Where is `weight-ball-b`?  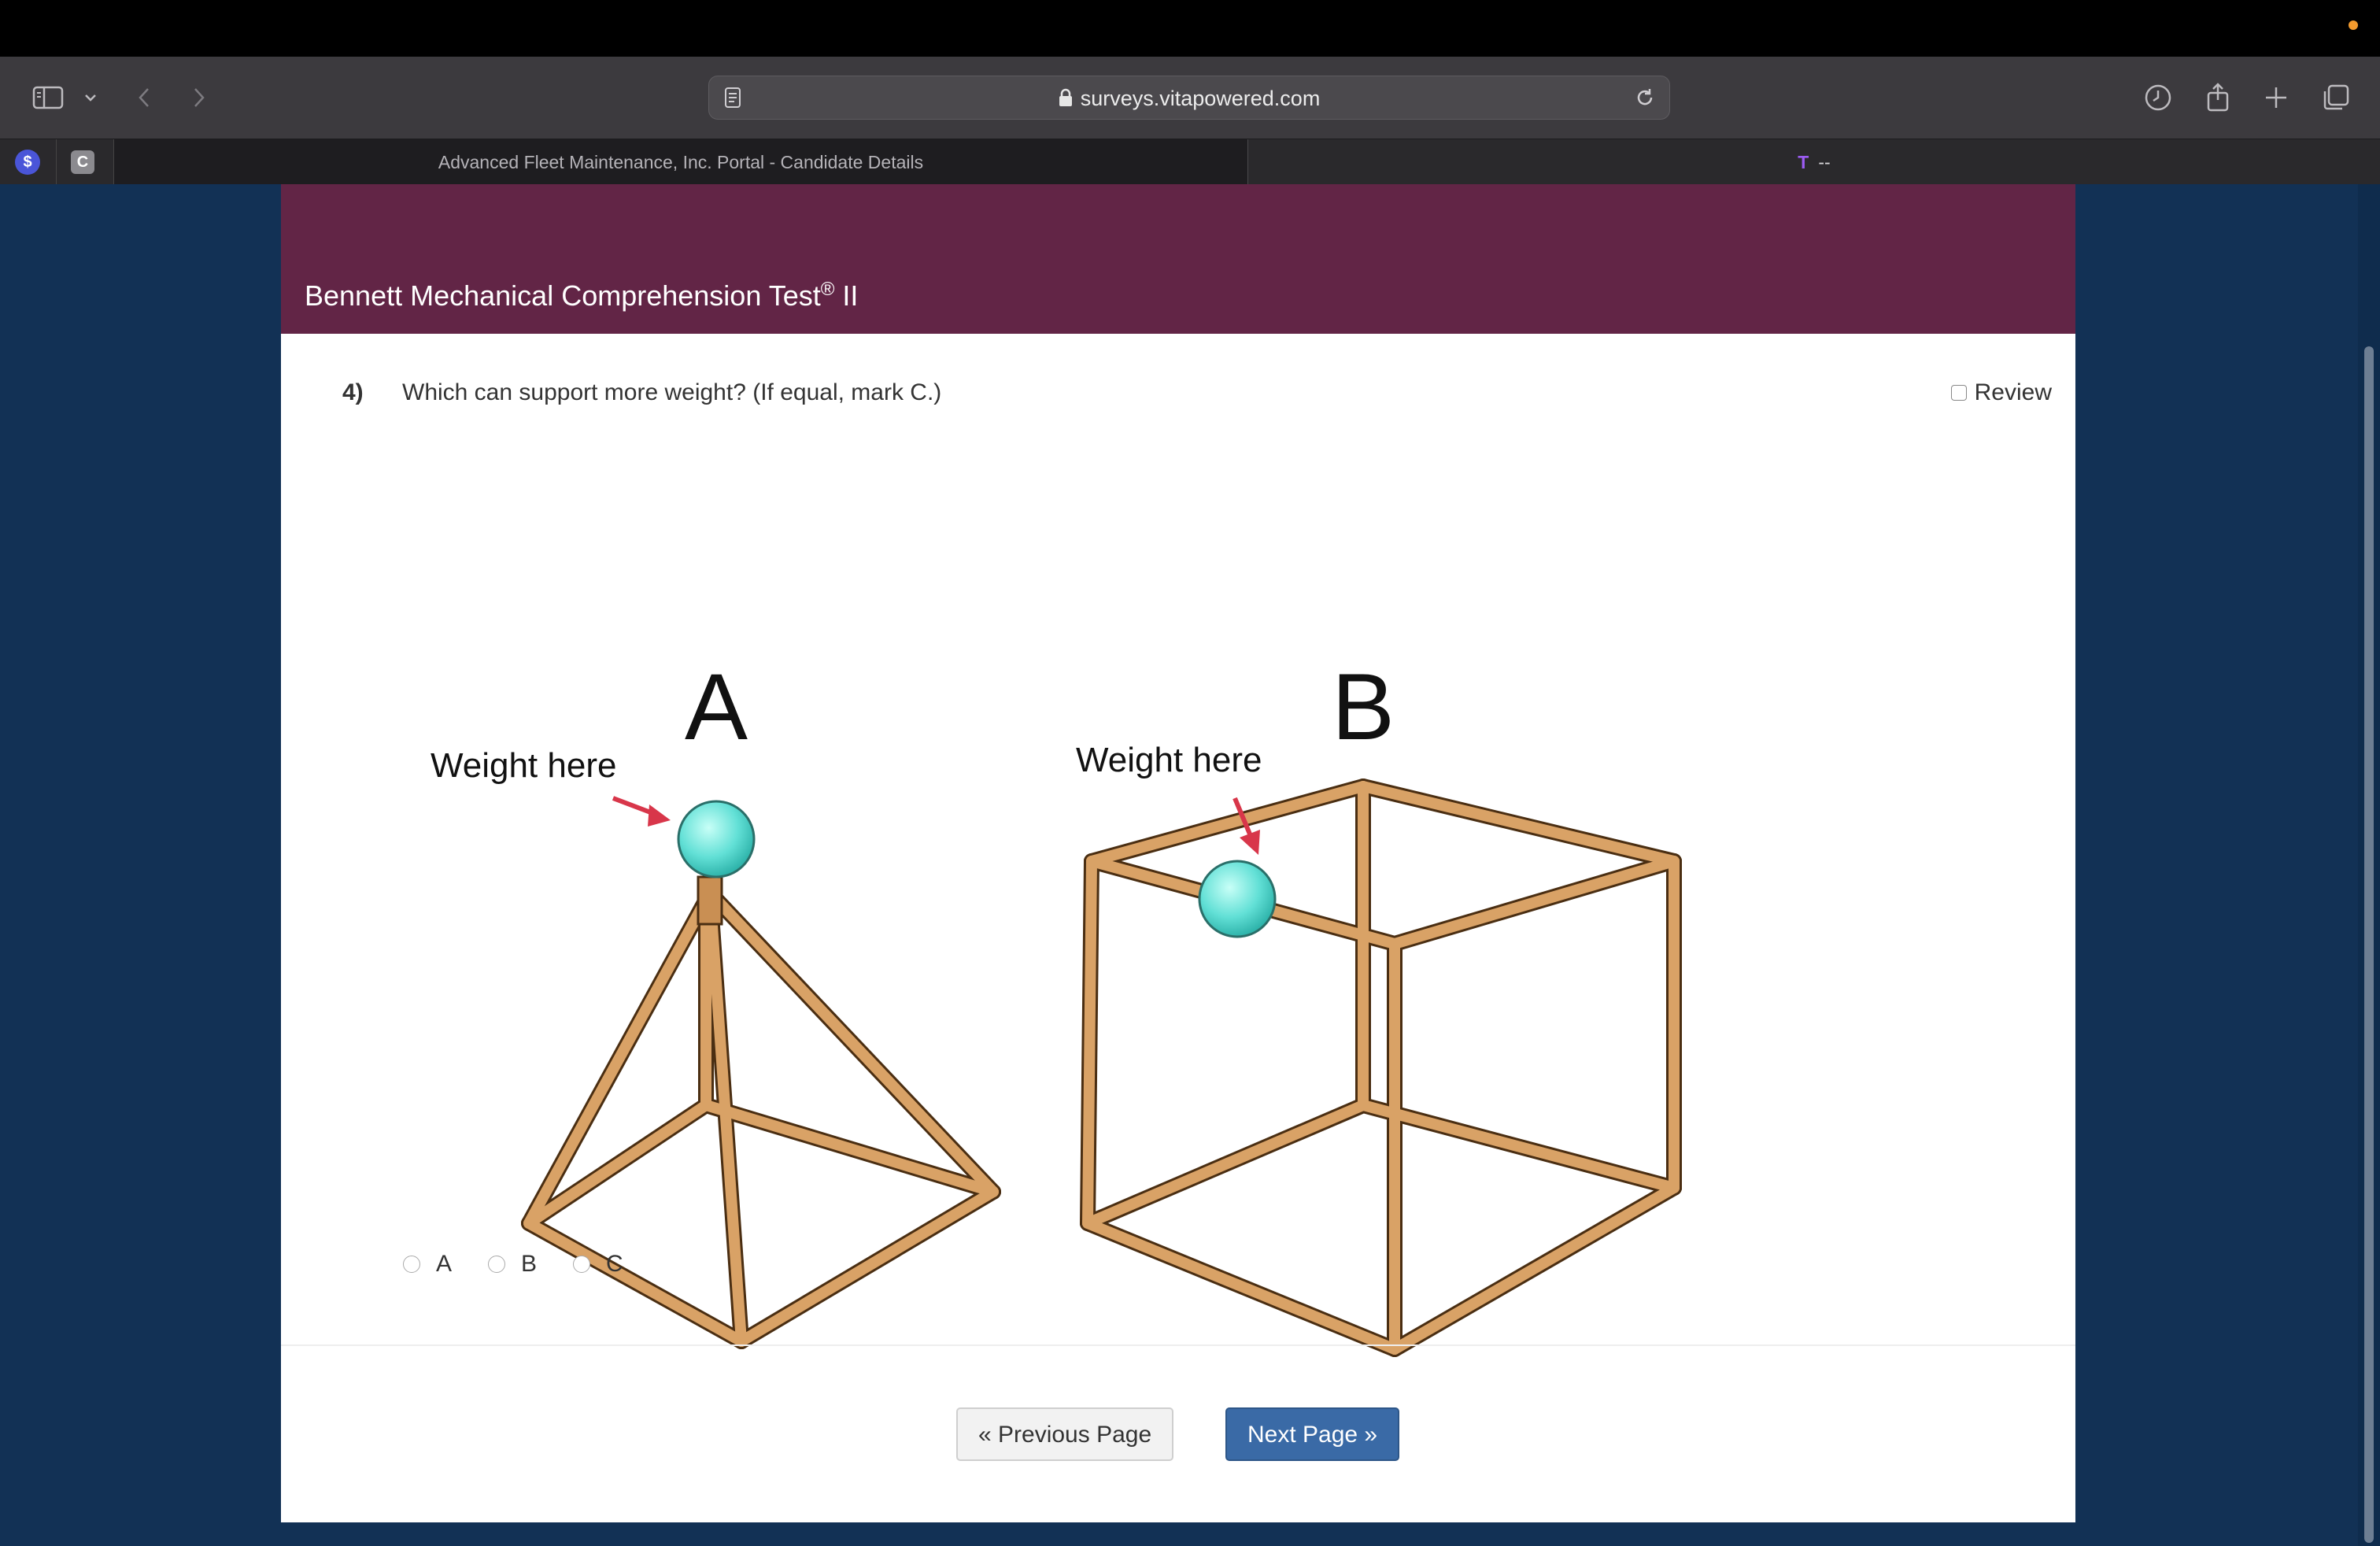 weight-ball-b is located at coordinates (1237, 899).